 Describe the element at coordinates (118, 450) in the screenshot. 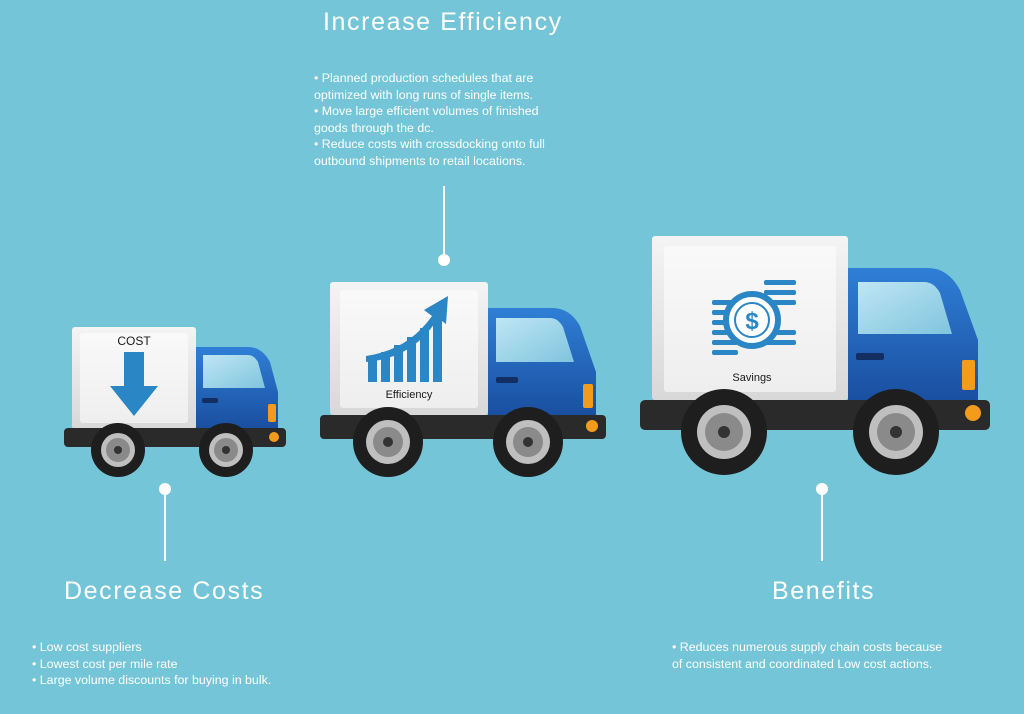

I see `small-truck-wheel-rear` at that location.